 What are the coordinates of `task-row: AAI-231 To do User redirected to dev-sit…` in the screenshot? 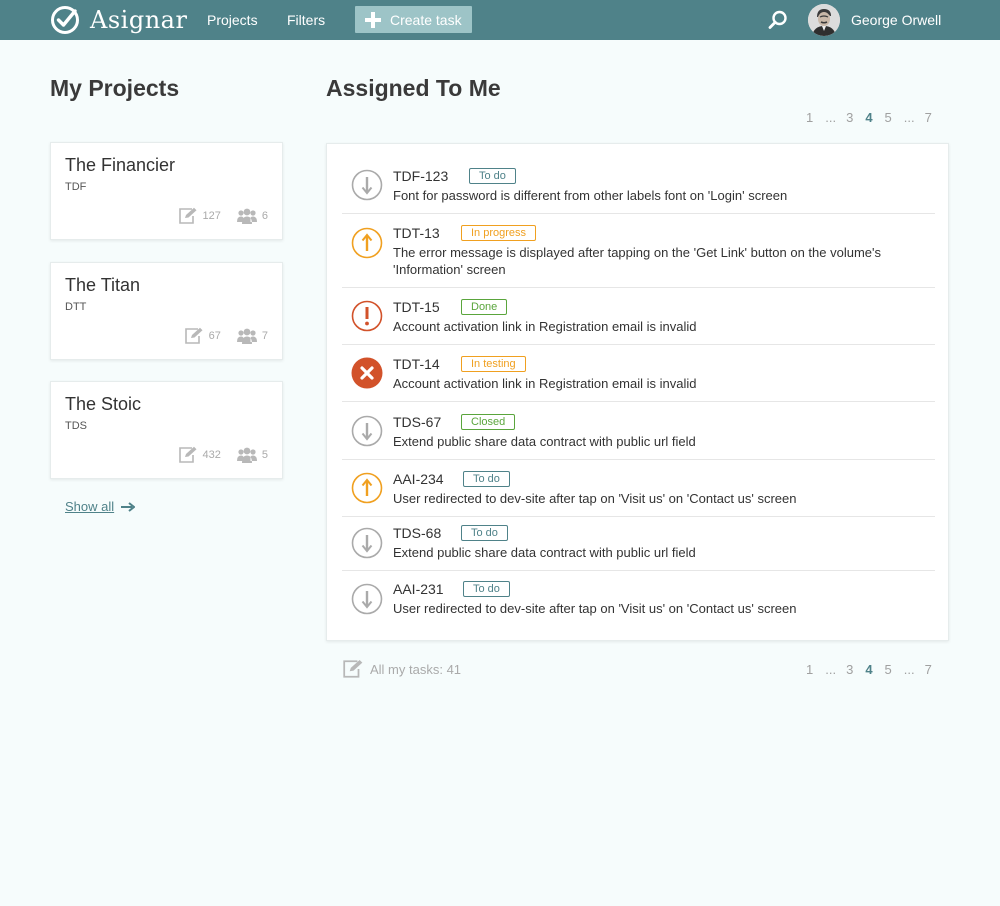 It's located at (638, 599).